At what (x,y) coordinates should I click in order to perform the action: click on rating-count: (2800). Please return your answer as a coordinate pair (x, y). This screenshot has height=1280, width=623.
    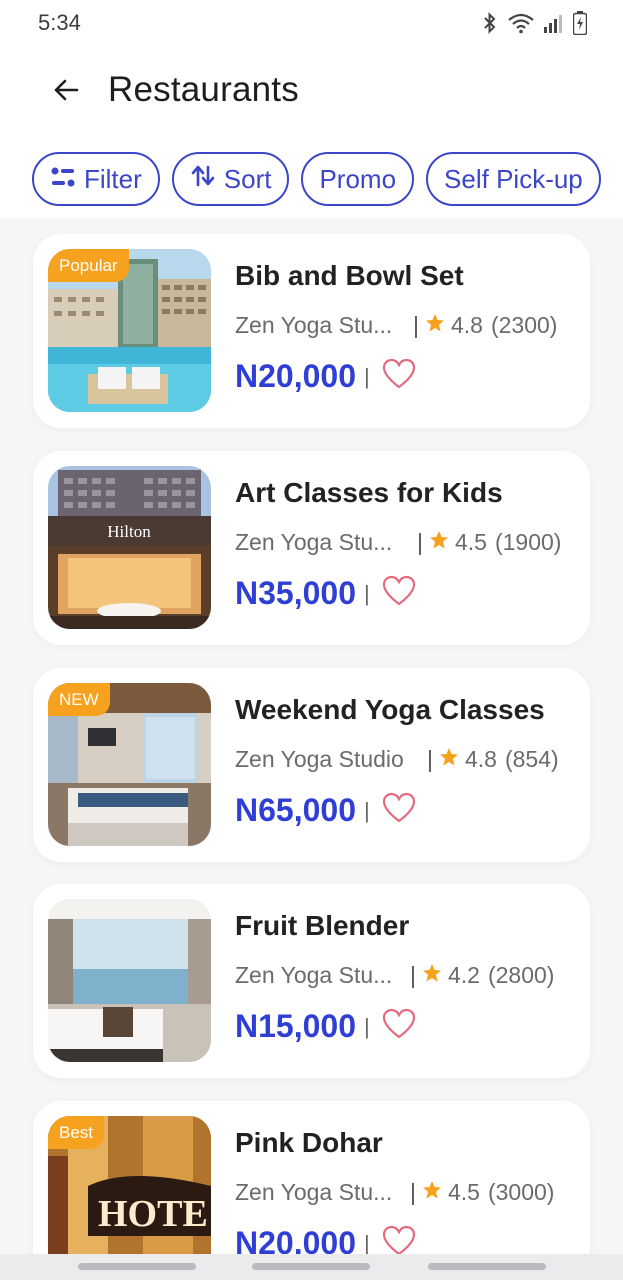
    Looking at the image, I should click on (521, 975).